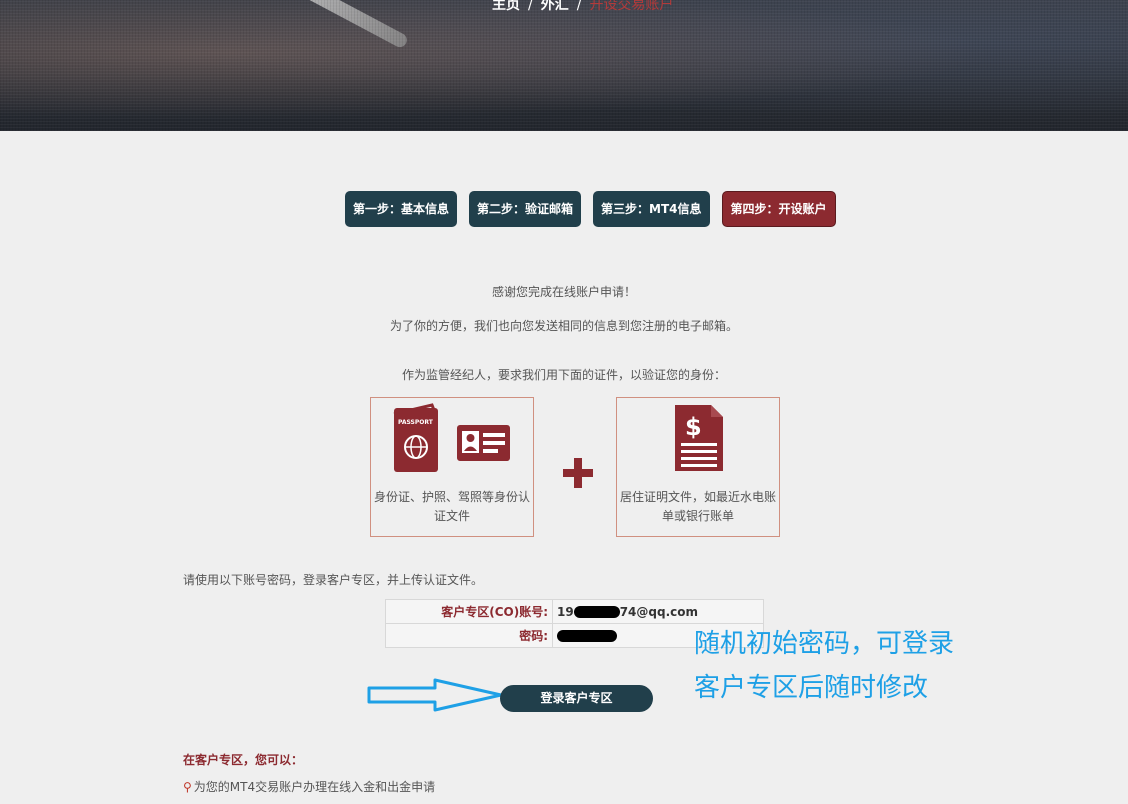 The height and width of the screenshot is (804, 1128). Describe the element at coordinates (469, 611) in the screenshot. I see `account-label: 客户专区(CO)账号:` at that location.